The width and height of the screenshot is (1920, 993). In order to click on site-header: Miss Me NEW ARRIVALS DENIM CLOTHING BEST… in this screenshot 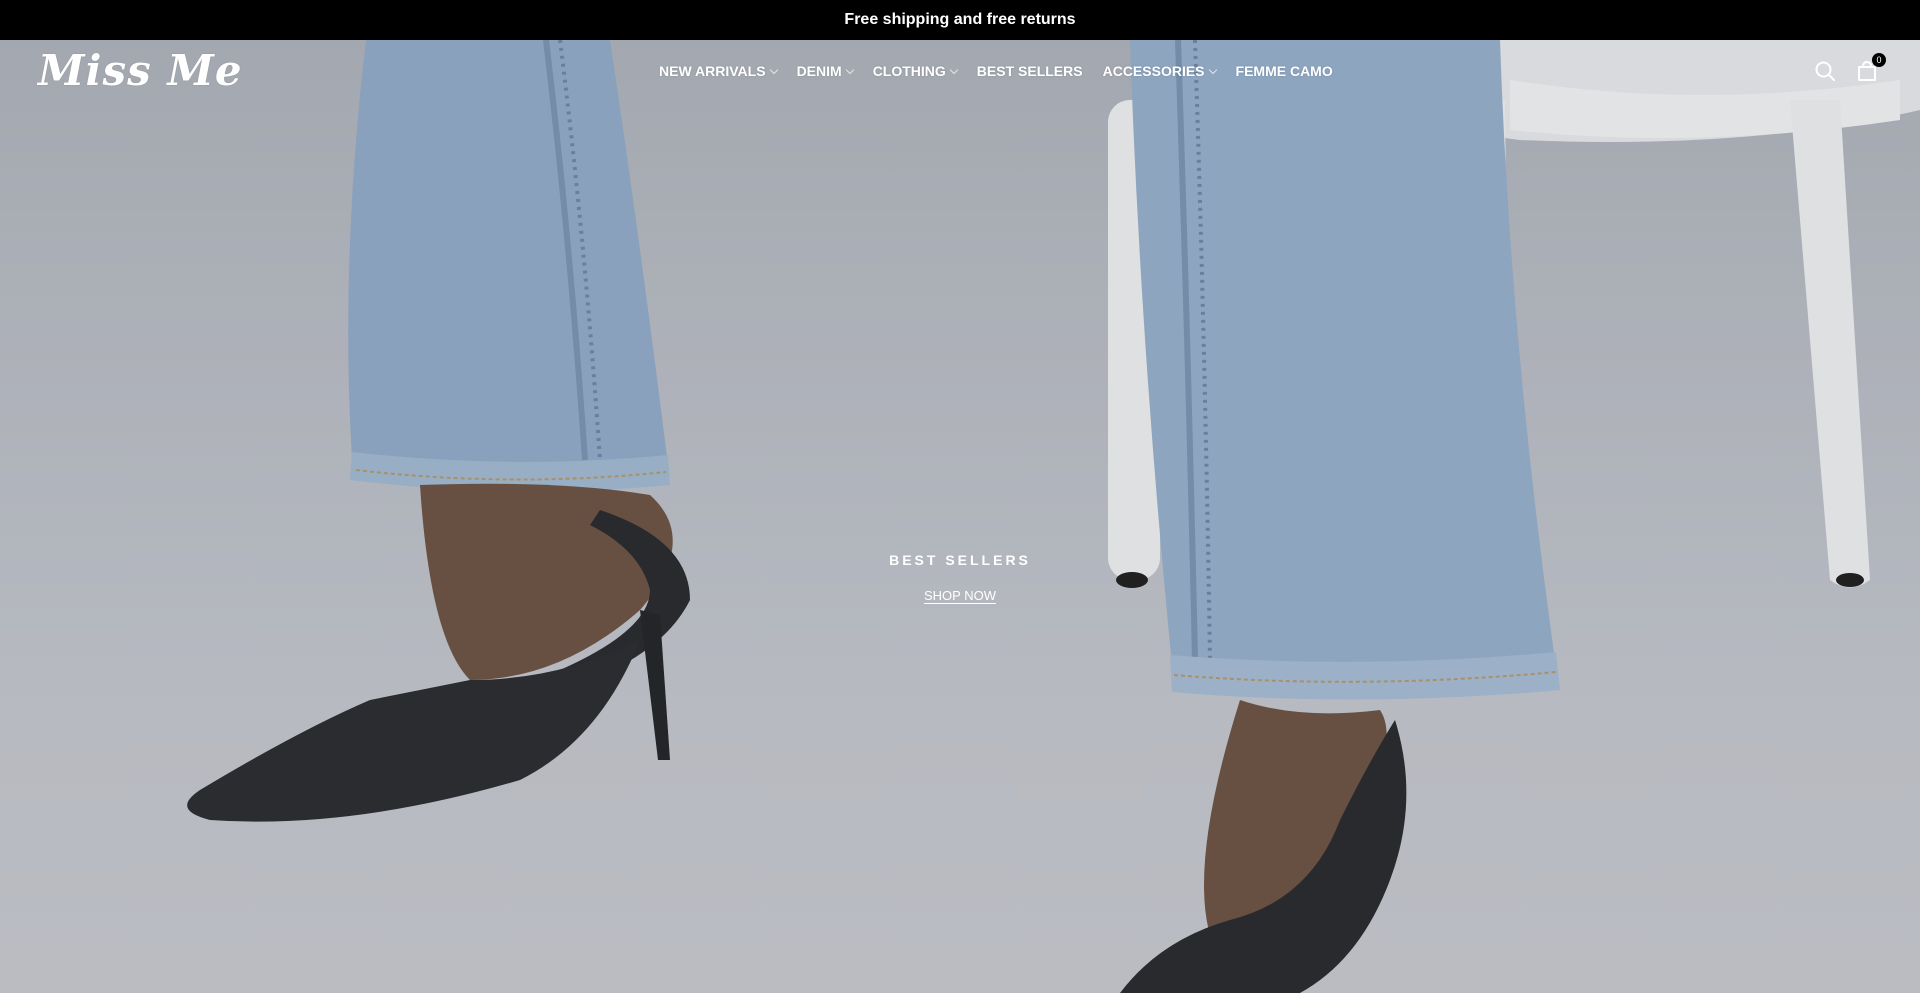, I will do `click(960, 71)`.